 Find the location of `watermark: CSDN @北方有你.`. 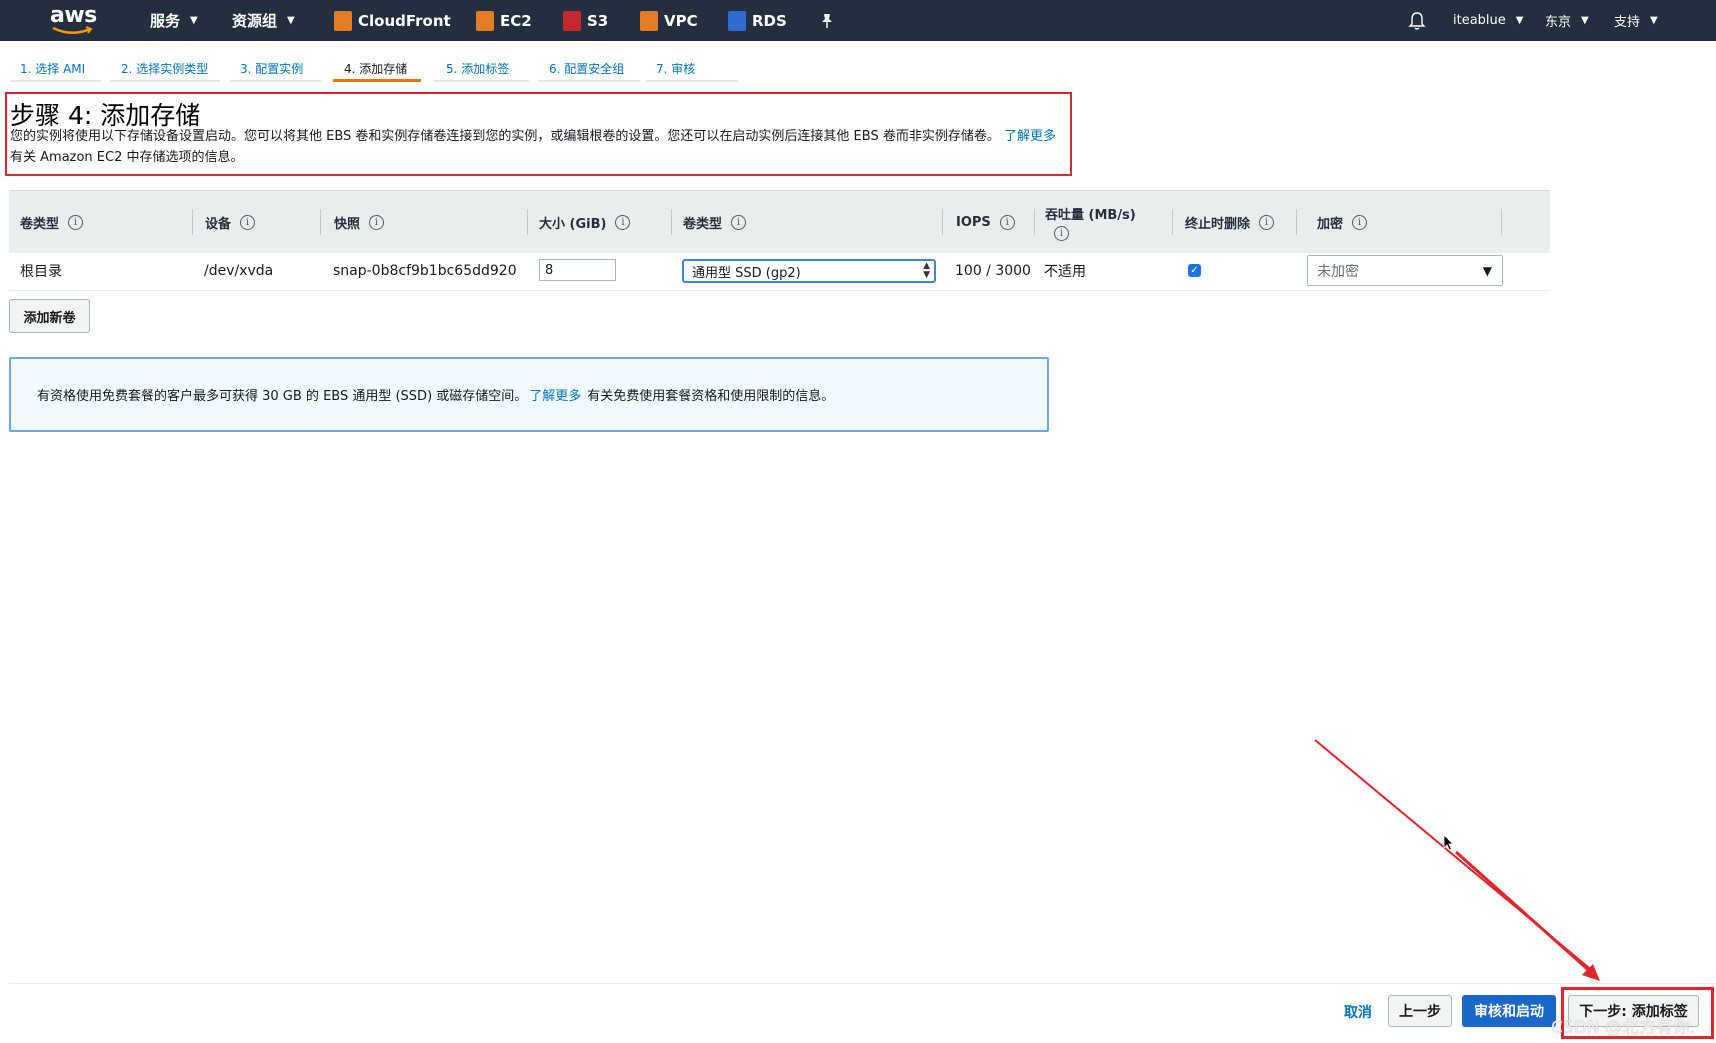

watermark: CSDN @北方有你. is located at coordinates (1623, 1028).